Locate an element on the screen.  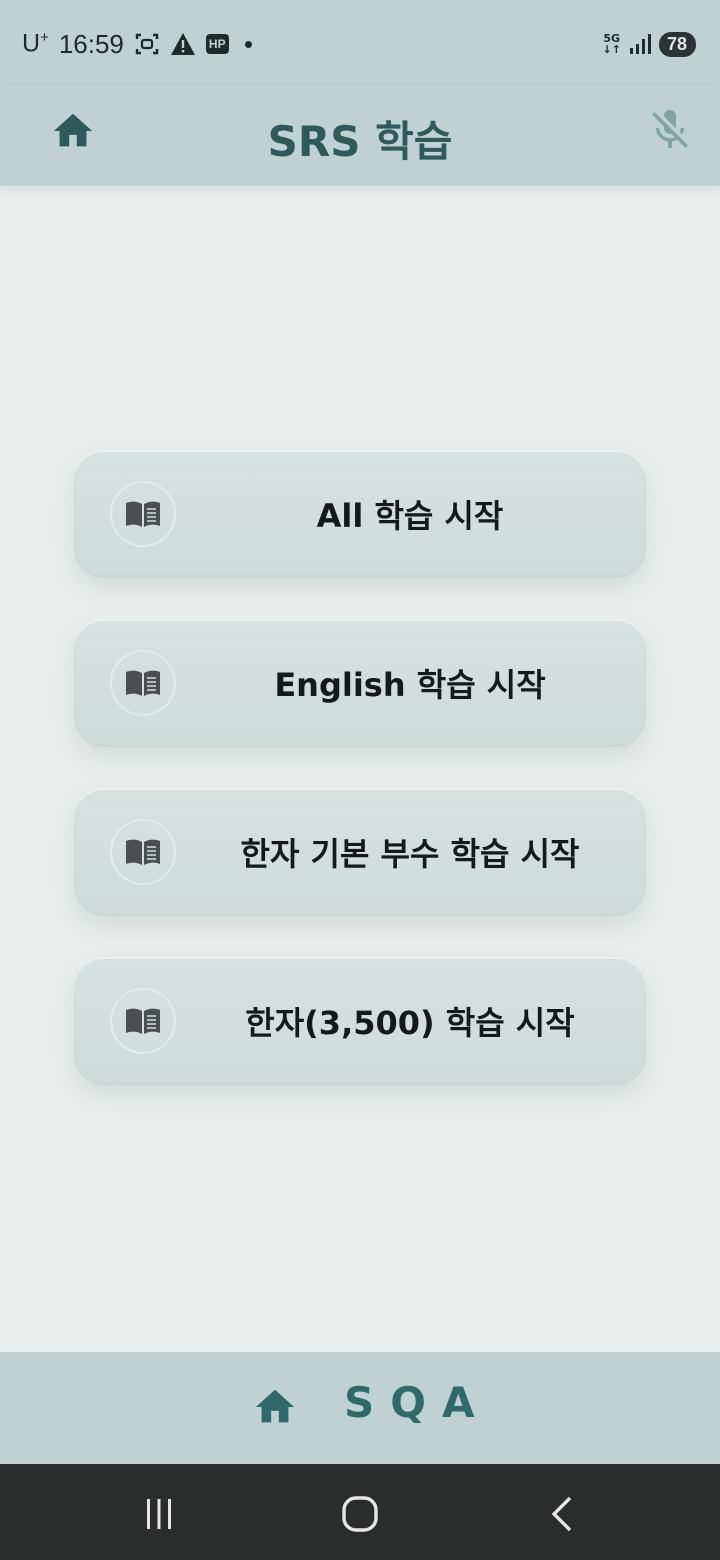
brand-logo-text: SQA is located at coordinates (417, 1402).